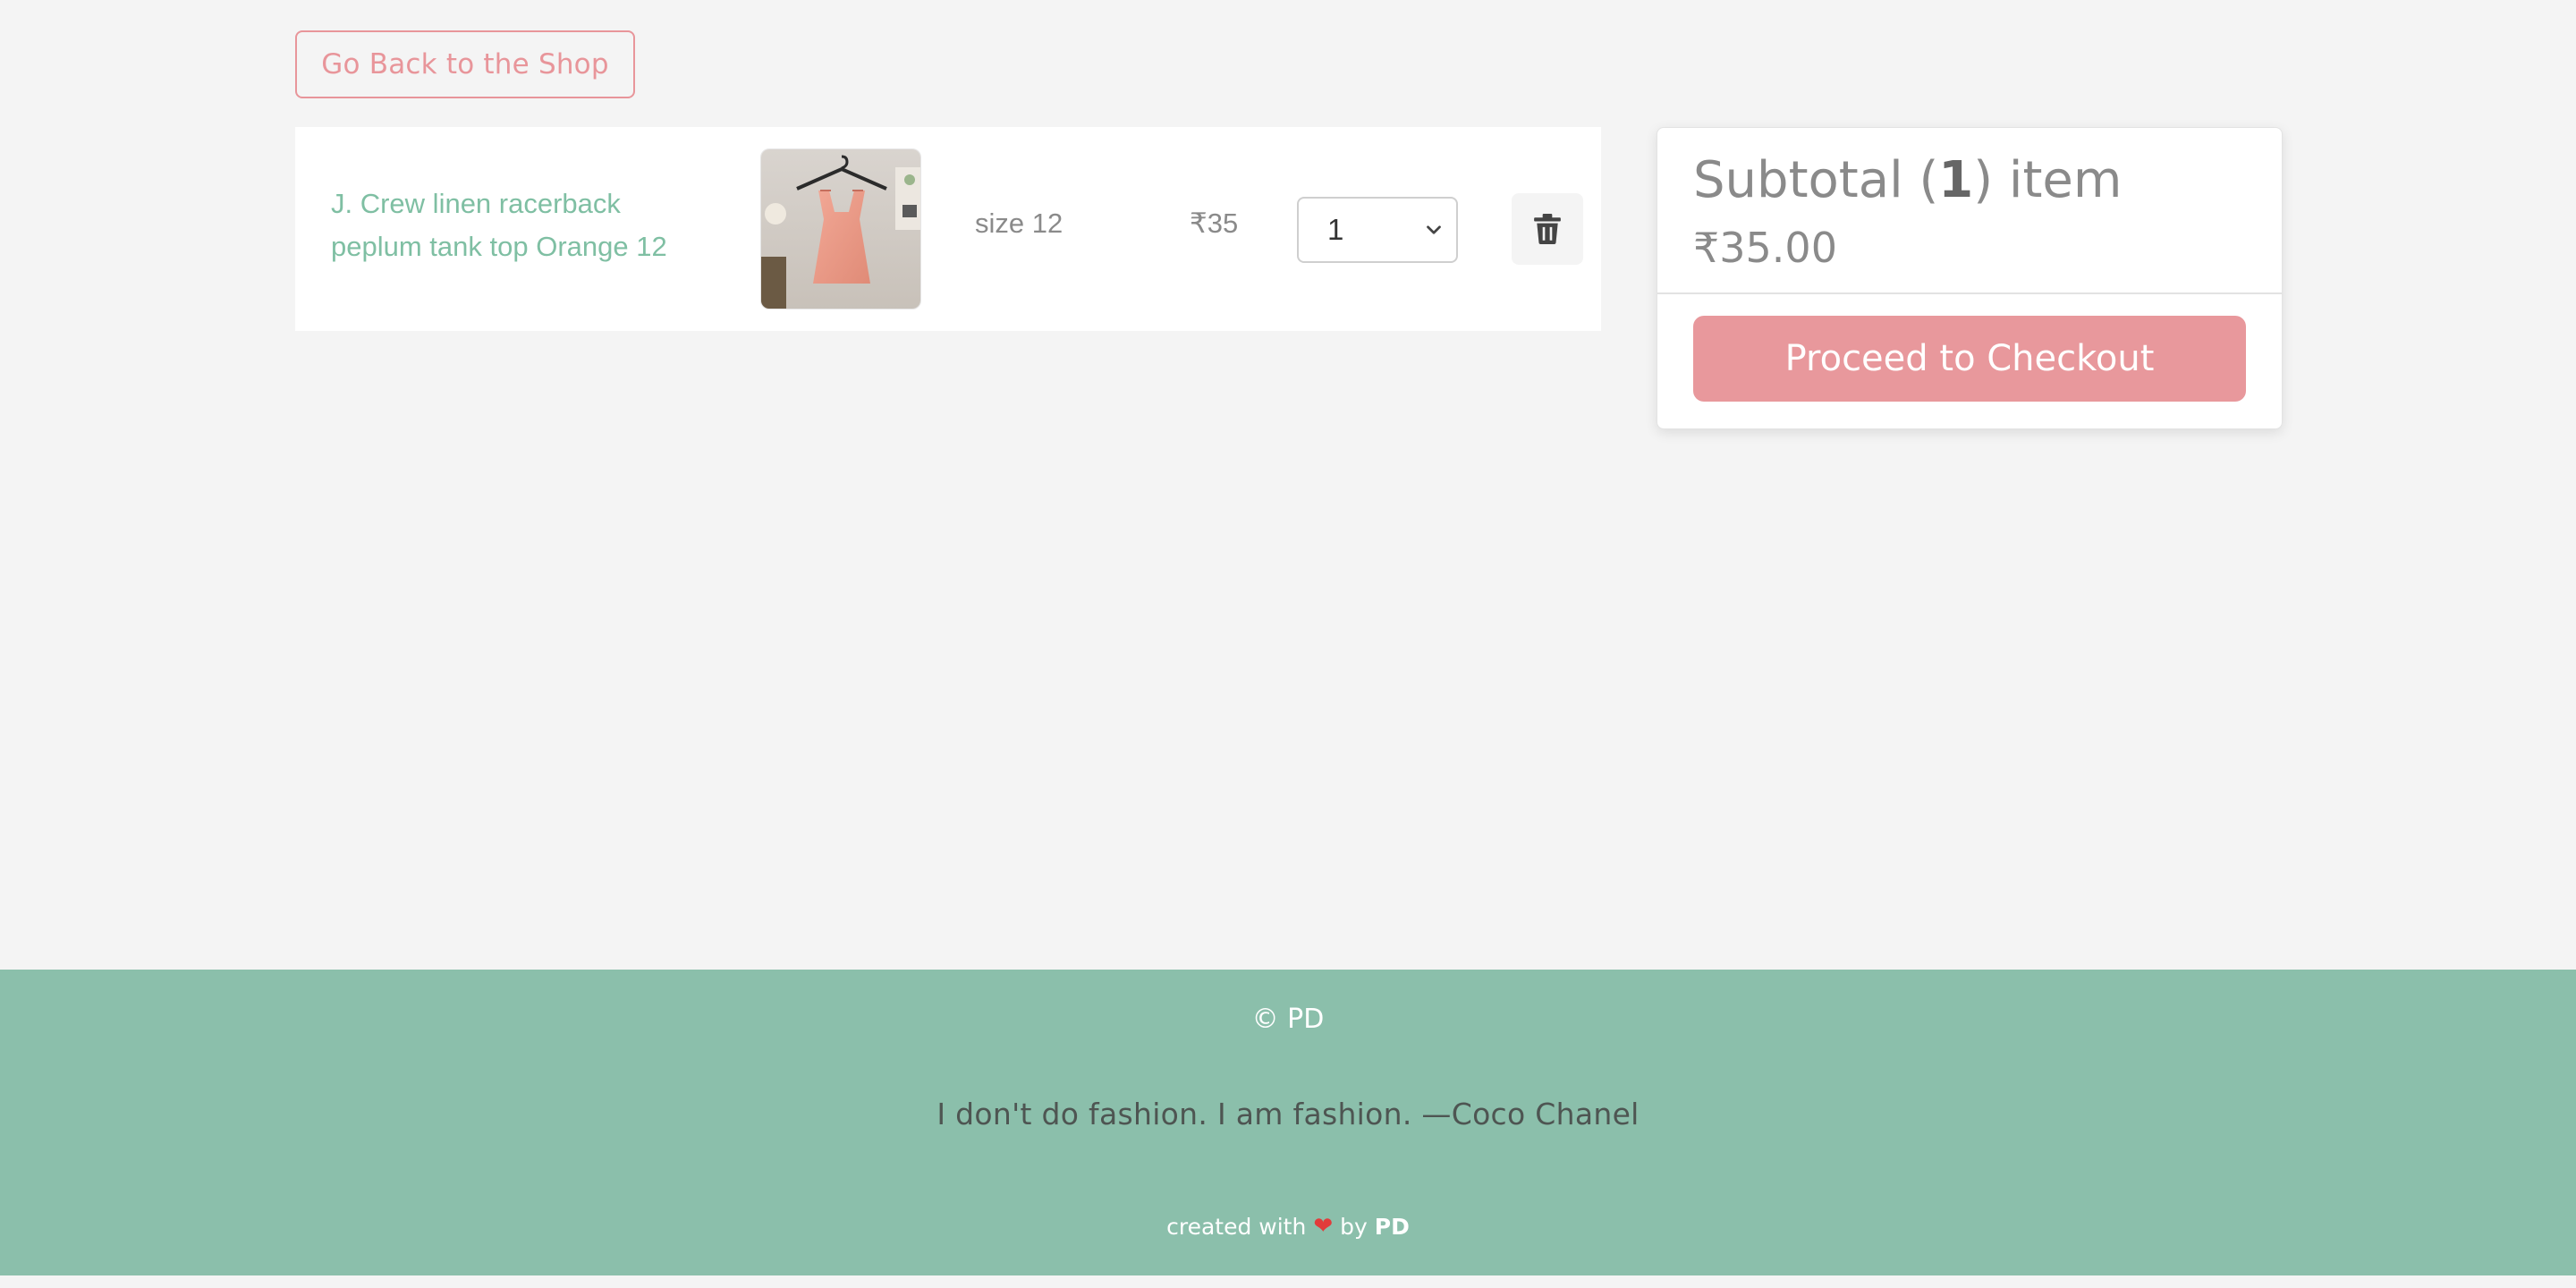 This screenshot has height=1288, width=2576. I want to click on footer-credit: created with ❤ by PD, so click(1288, 1226).